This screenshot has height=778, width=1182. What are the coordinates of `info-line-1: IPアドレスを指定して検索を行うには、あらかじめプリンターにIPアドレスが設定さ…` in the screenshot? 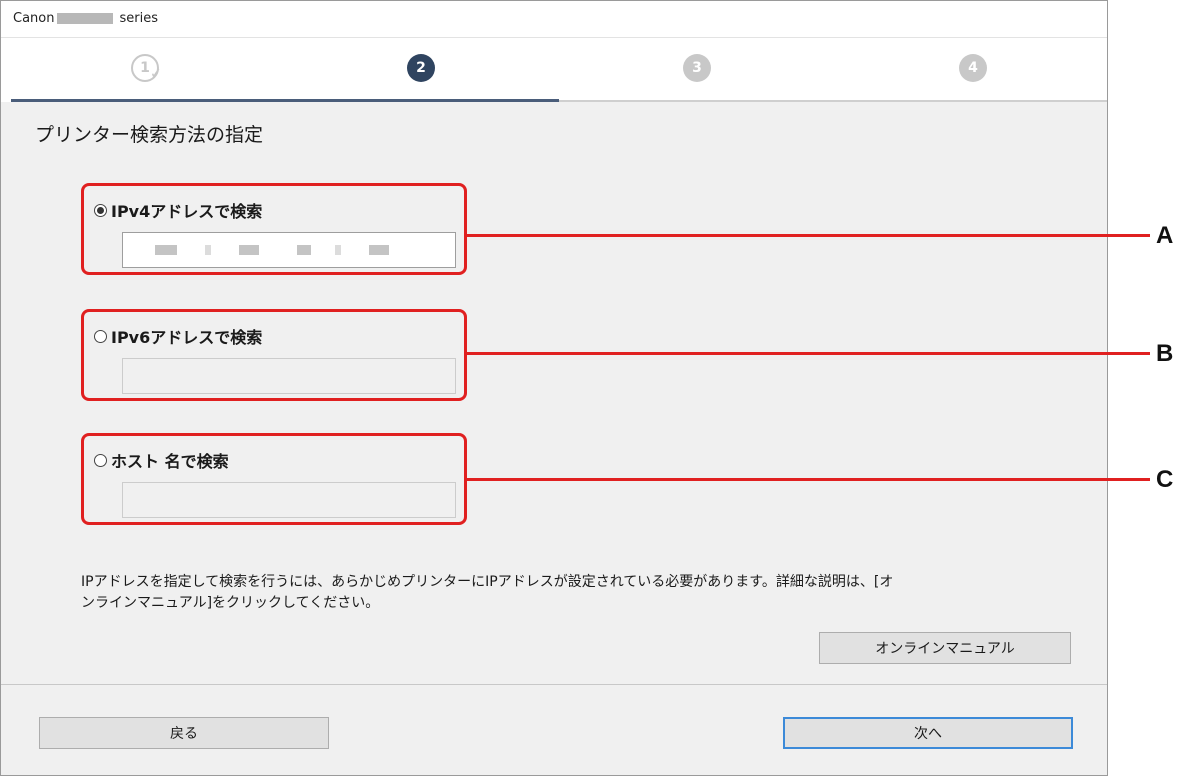 It's located at (487, 582).